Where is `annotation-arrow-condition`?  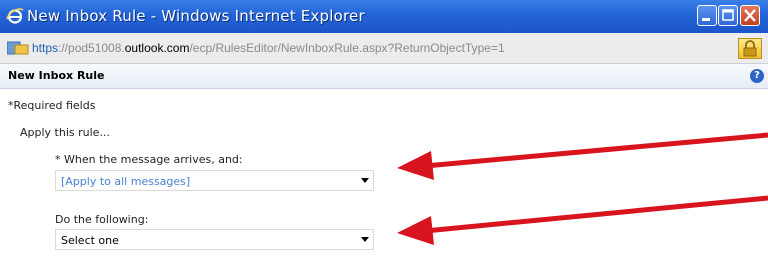 annotation-arrow-condition is located at coordinates (582, 156).